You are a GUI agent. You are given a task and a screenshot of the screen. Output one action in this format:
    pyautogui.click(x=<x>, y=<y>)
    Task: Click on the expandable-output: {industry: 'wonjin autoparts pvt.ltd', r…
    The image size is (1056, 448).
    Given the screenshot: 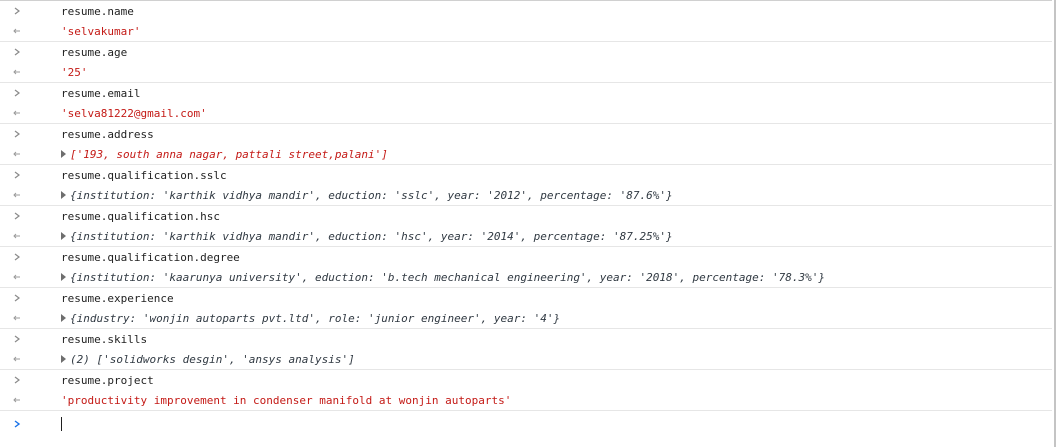 What is the action you would take?
    pyautogui.click(x=303, y=318)
    